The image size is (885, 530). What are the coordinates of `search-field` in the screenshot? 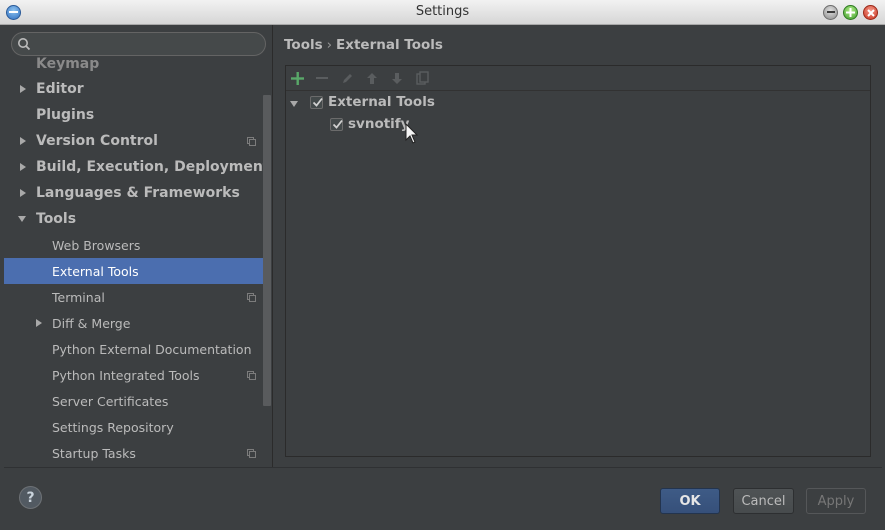 It's located at (138, 44).